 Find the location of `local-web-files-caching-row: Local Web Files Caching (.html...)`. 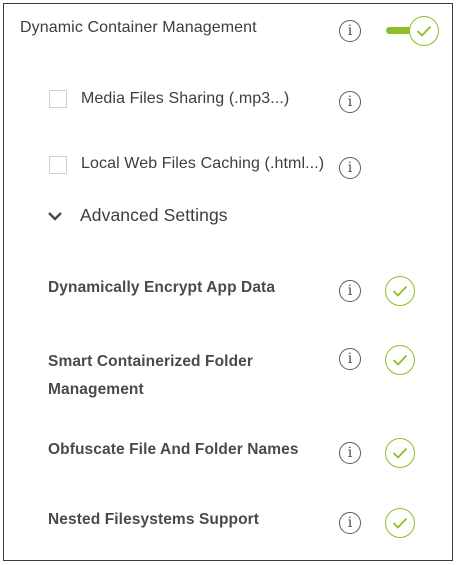

local-web-files-caching-row: Local Web Files Caching (.html...) is located at coordinates (202, 164).